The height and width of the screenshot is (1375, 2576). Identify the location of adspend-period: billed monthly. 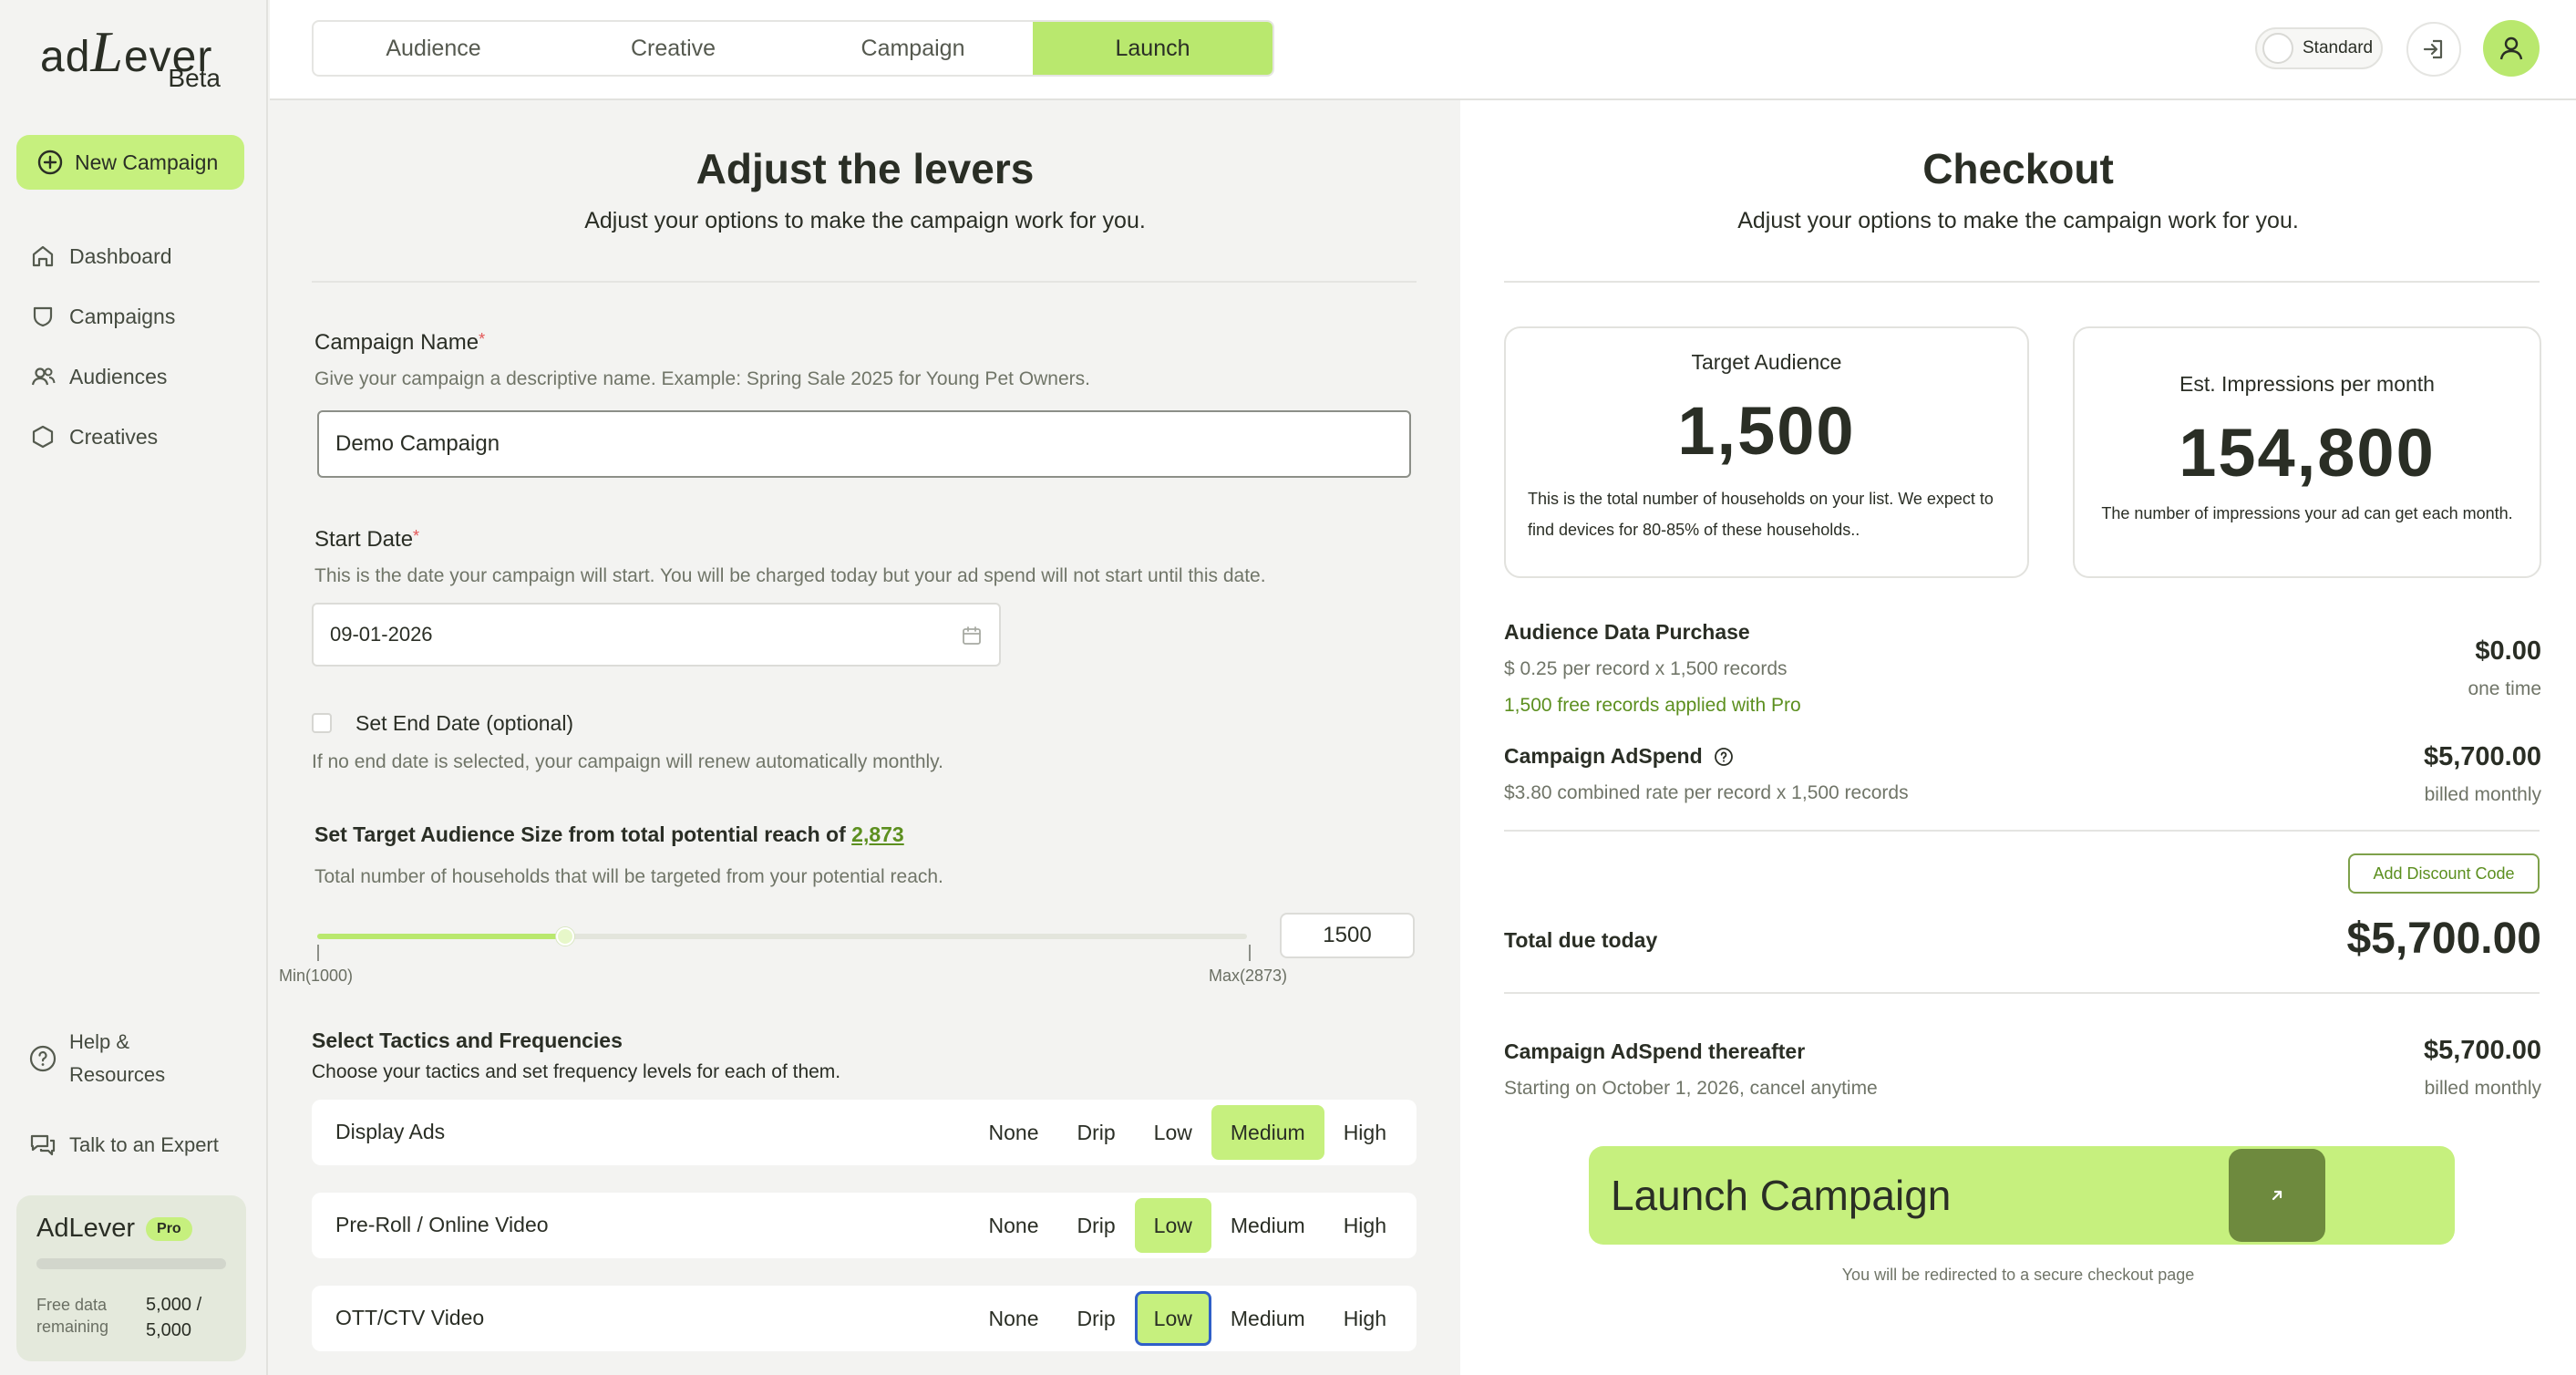
(2482, 795).